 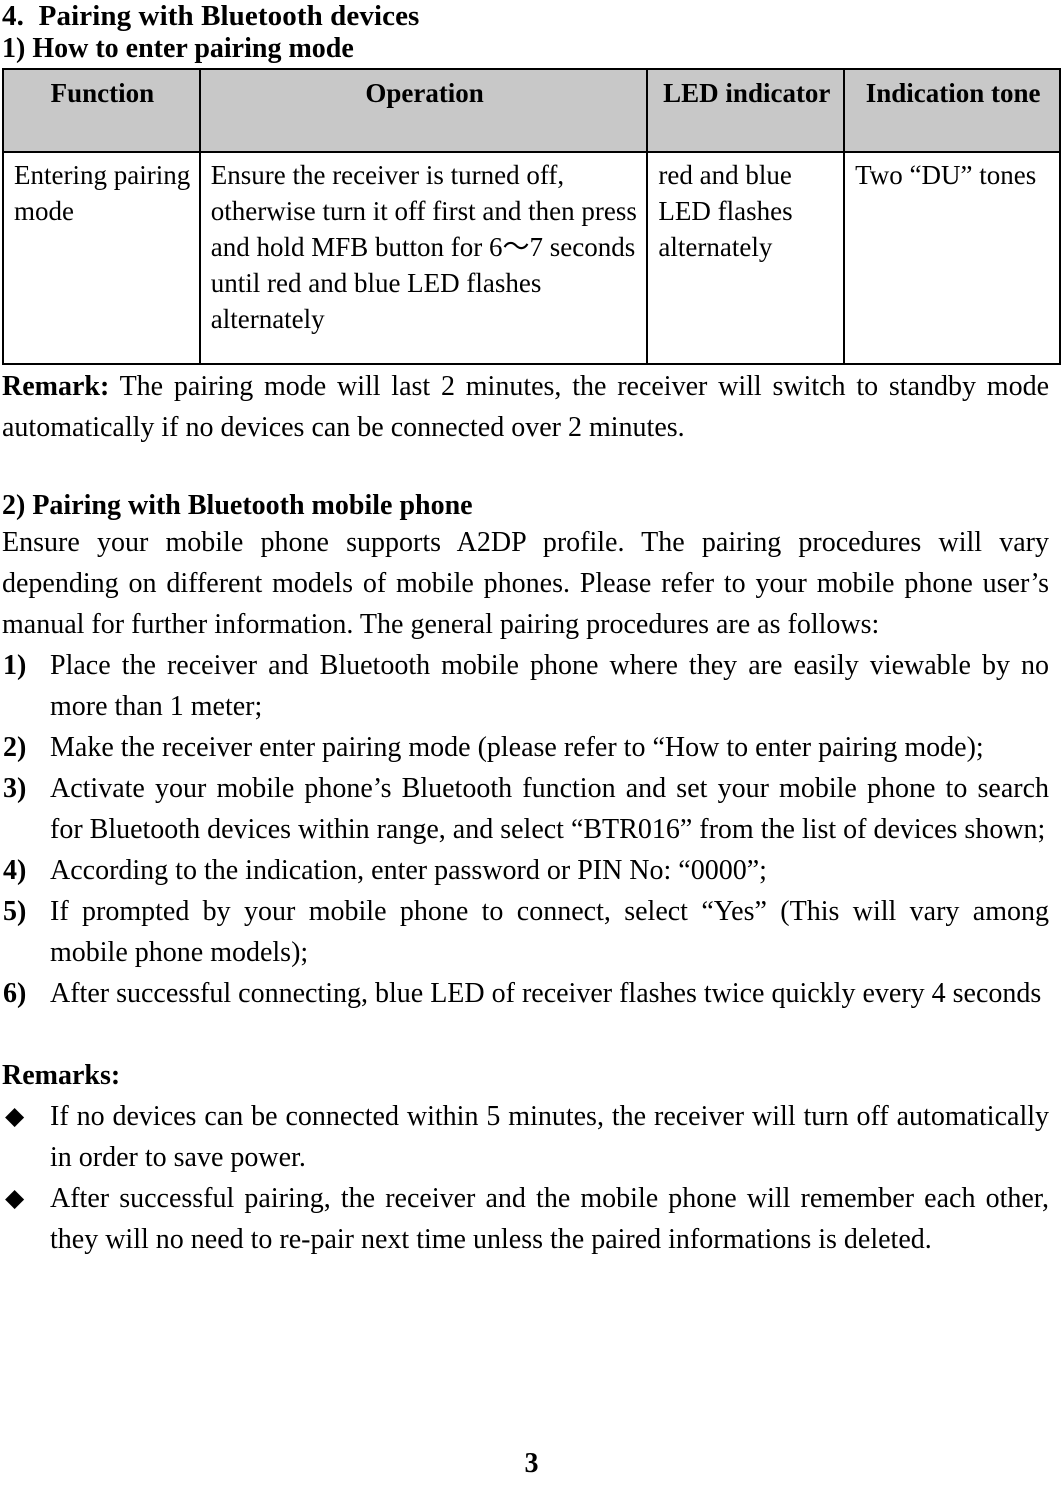 What do you see at coordinates (15, 870) in the screenshot?
I see `step-marker: 4)` at bounding box center [15, 870].